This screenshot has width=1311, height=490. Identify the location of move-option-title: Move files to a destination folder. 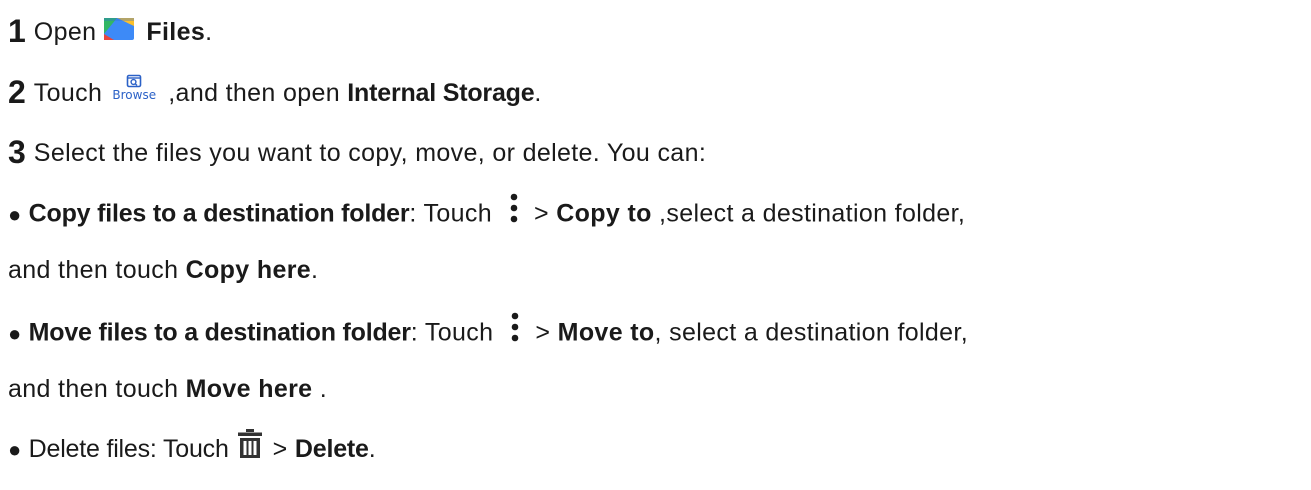
(219, 332).